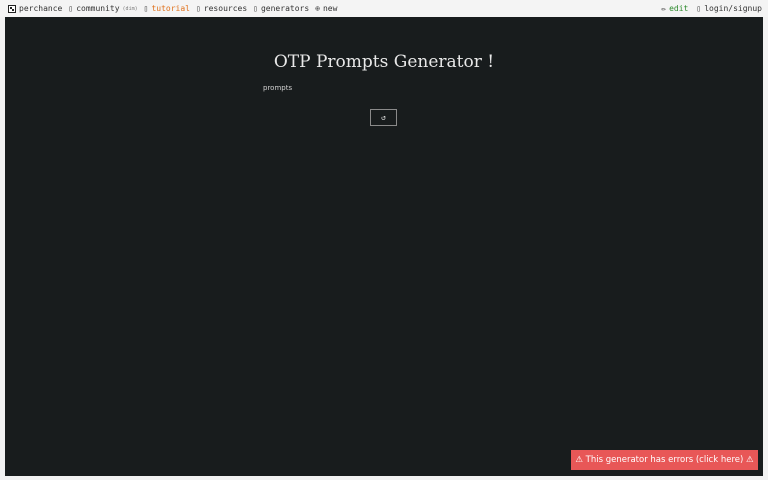  What do you see at coordinates (278, 88) in the screenshot?
I see `output-label: prompts` at bounding box center [278, 88].